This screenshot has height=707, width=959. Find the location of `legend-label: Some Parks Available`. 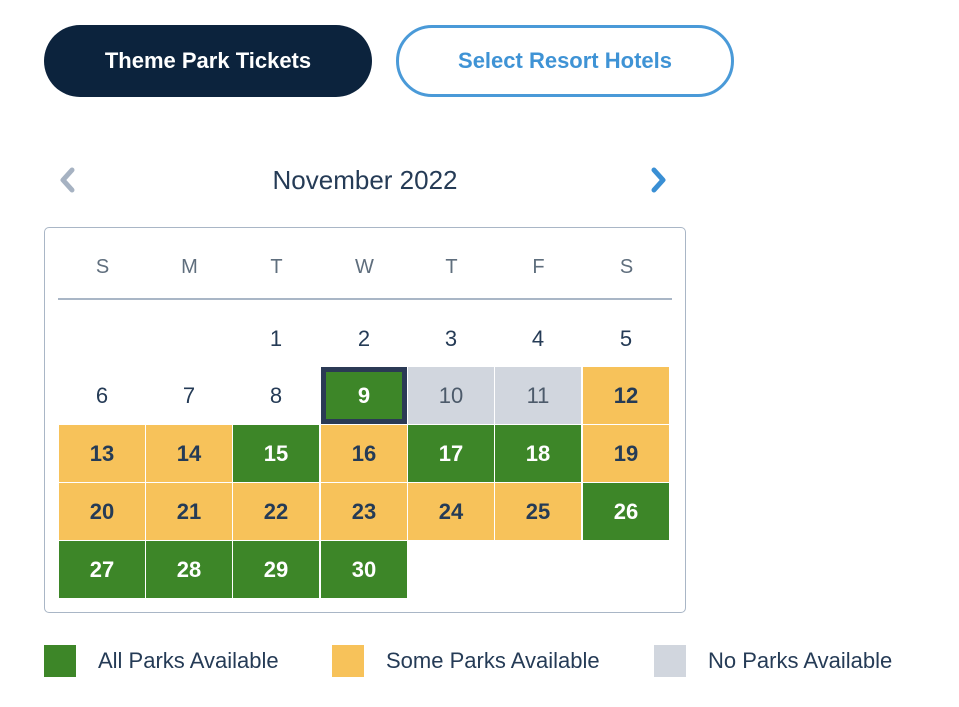

legend-label: Some Parks Available is located at coordinates (493, 660).